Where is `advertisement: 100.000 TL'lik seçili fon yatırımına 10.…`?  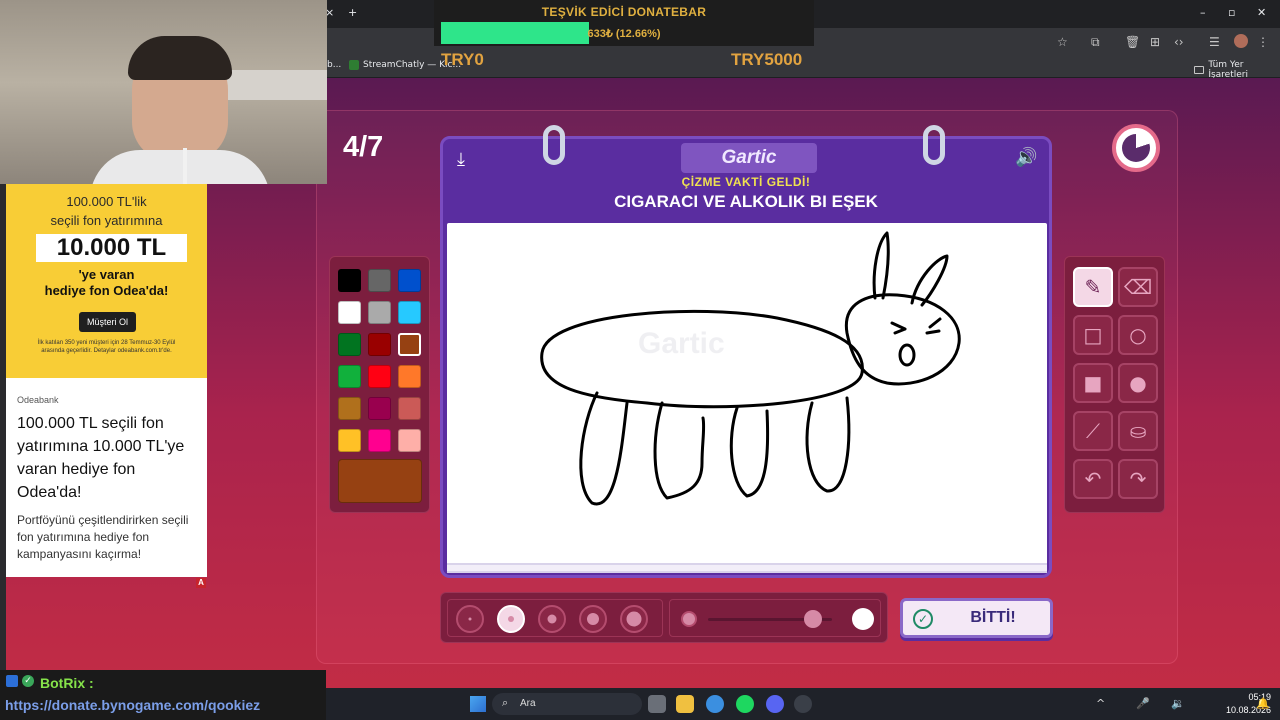 advertisement: 100.000 TL'lik seçili fon yatırımına 10.… is located at coordinates (106, 380).